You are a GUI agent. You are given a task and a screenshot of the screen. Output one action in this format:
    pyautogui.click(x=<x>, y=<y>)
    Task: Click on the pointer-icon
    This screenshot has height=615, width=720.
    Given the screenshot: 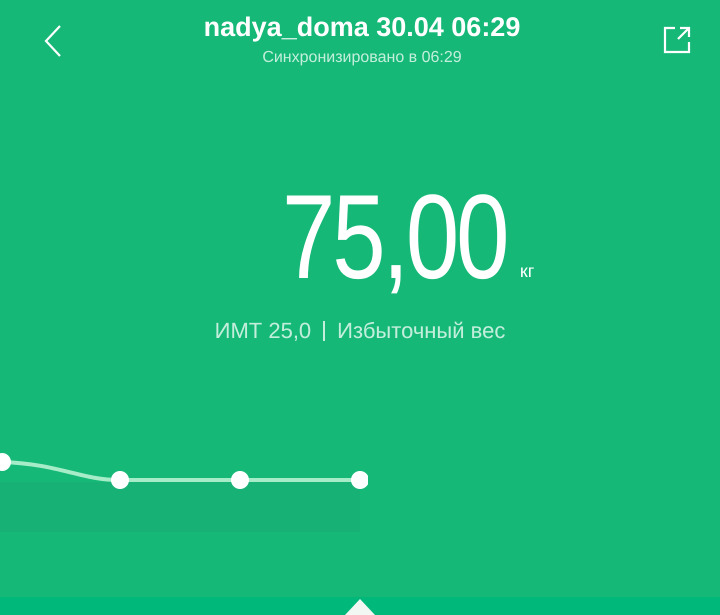 What is the action you would take?
    pyautogui.click(x=360, y=607)
    